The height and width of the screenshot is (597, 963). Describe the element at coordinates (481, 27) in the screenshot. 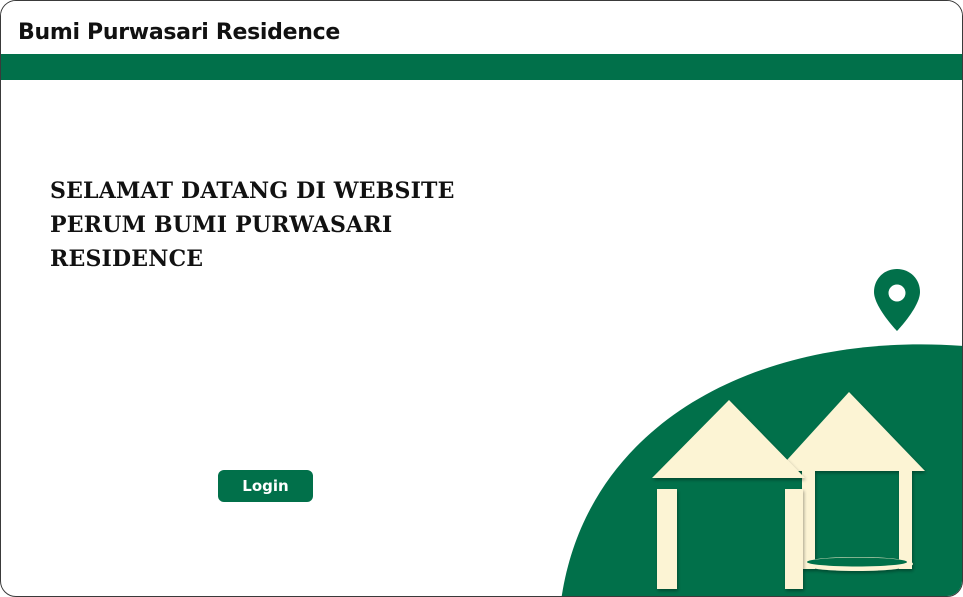

I see `header: Bumi Purwasari Residence` at that location.